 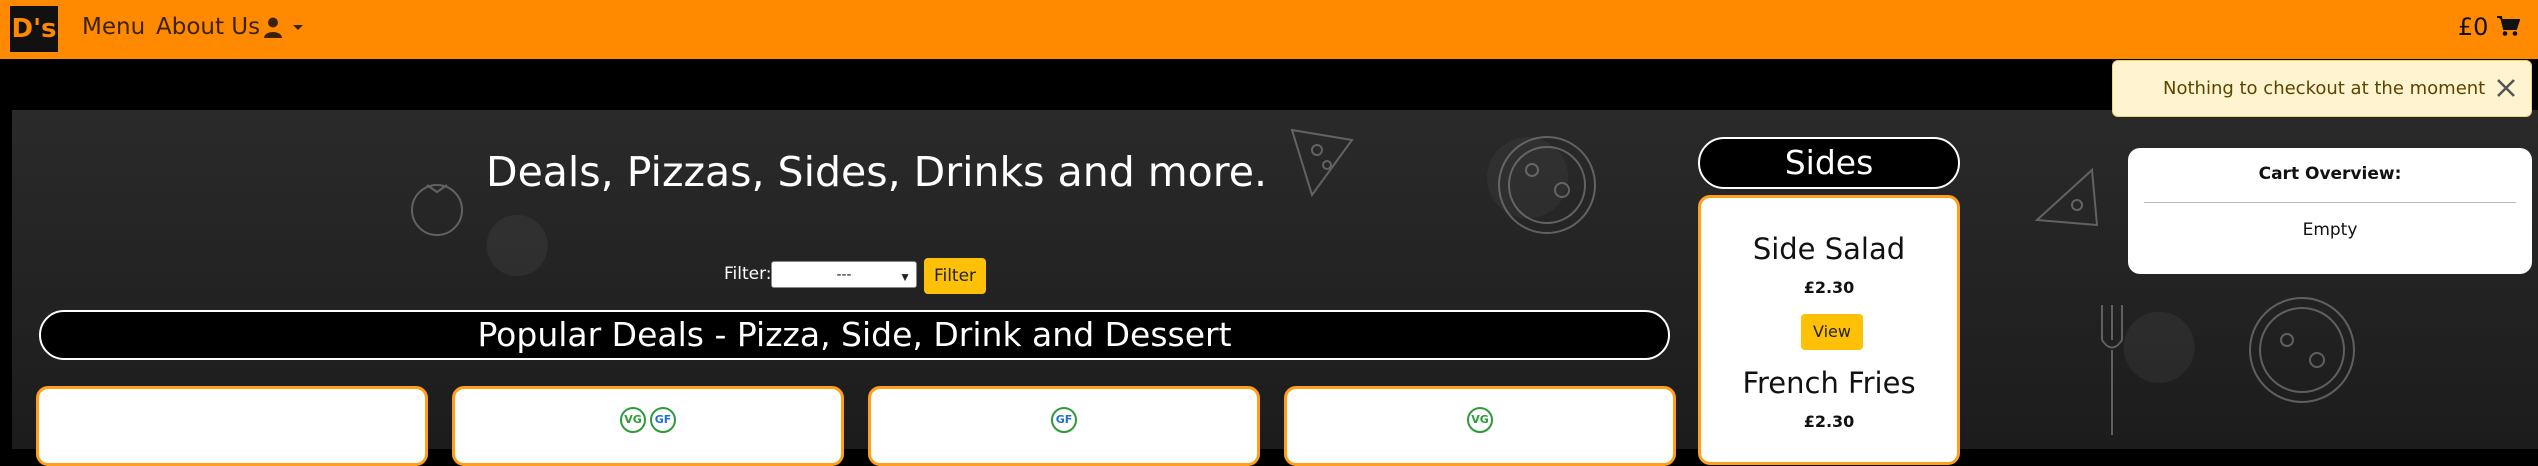 I want to click on tomato-doodle, so click(x=437, y=210).